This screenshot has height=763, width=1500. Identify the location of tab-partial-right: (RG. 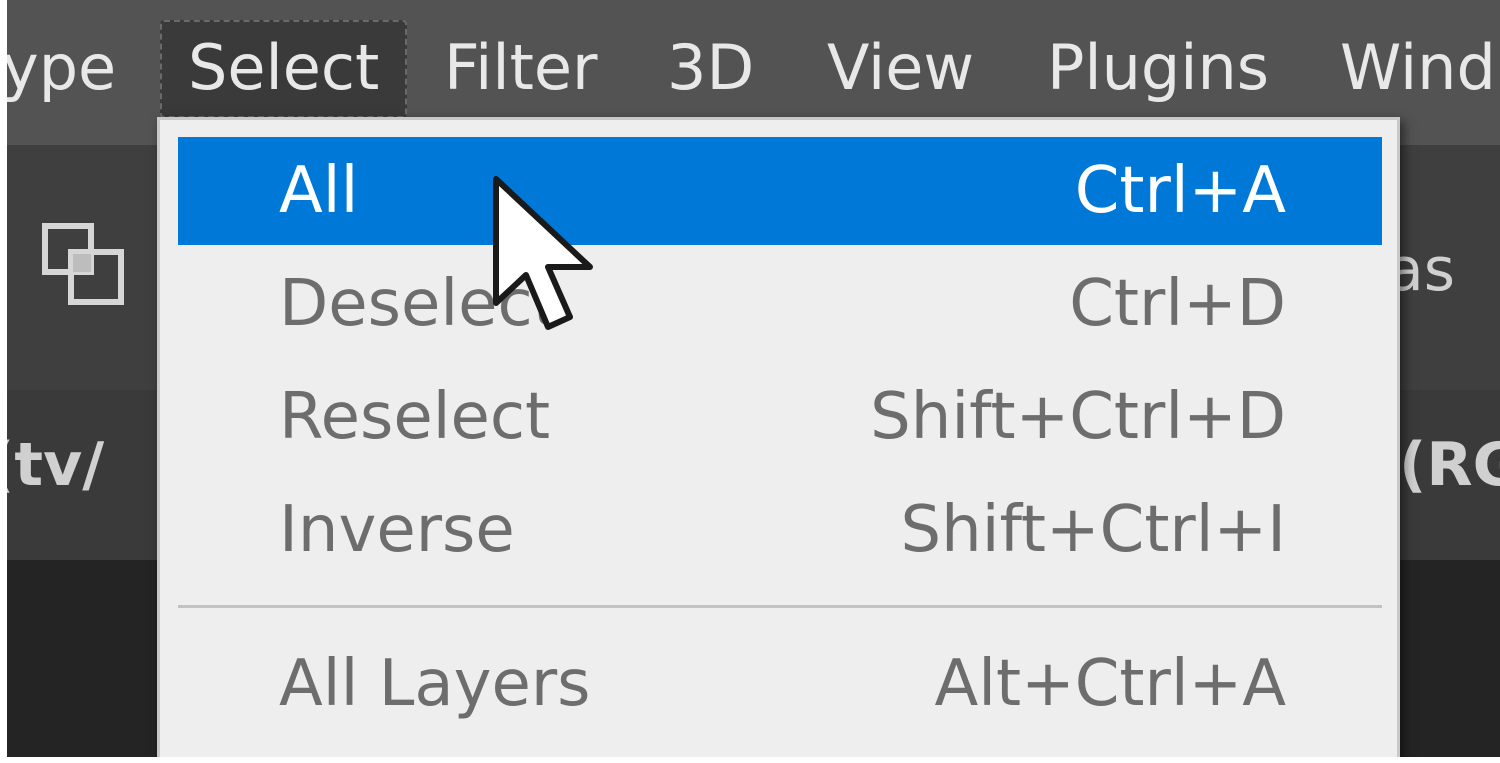
(1449, 465).